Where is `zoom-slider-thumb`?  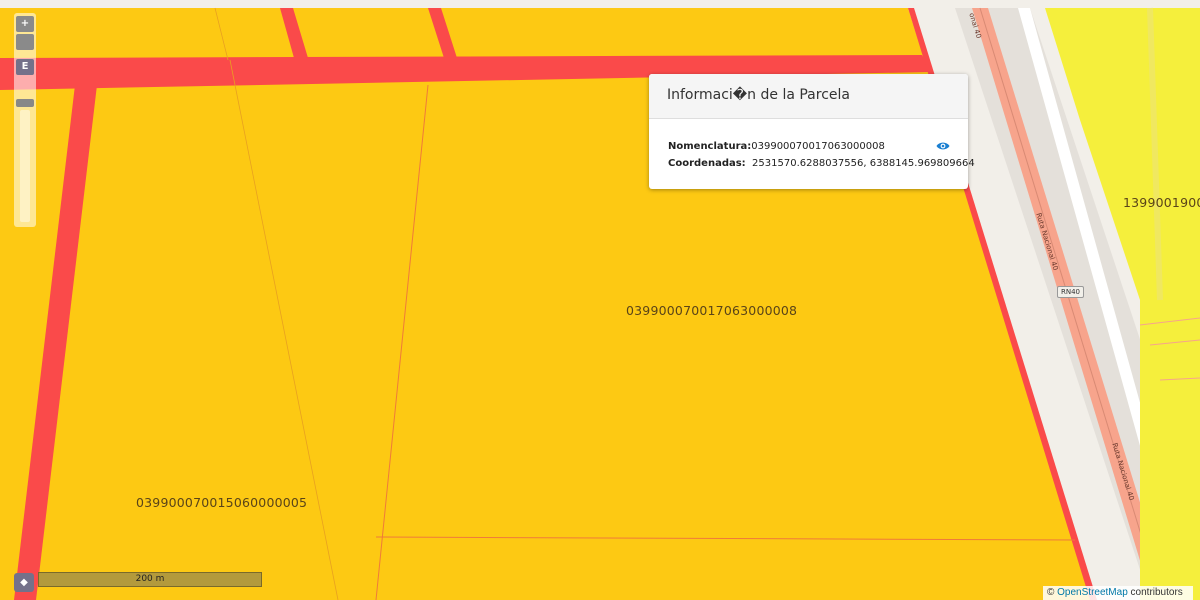 zoom-slider-thumb is located at coordinates (25, 103).